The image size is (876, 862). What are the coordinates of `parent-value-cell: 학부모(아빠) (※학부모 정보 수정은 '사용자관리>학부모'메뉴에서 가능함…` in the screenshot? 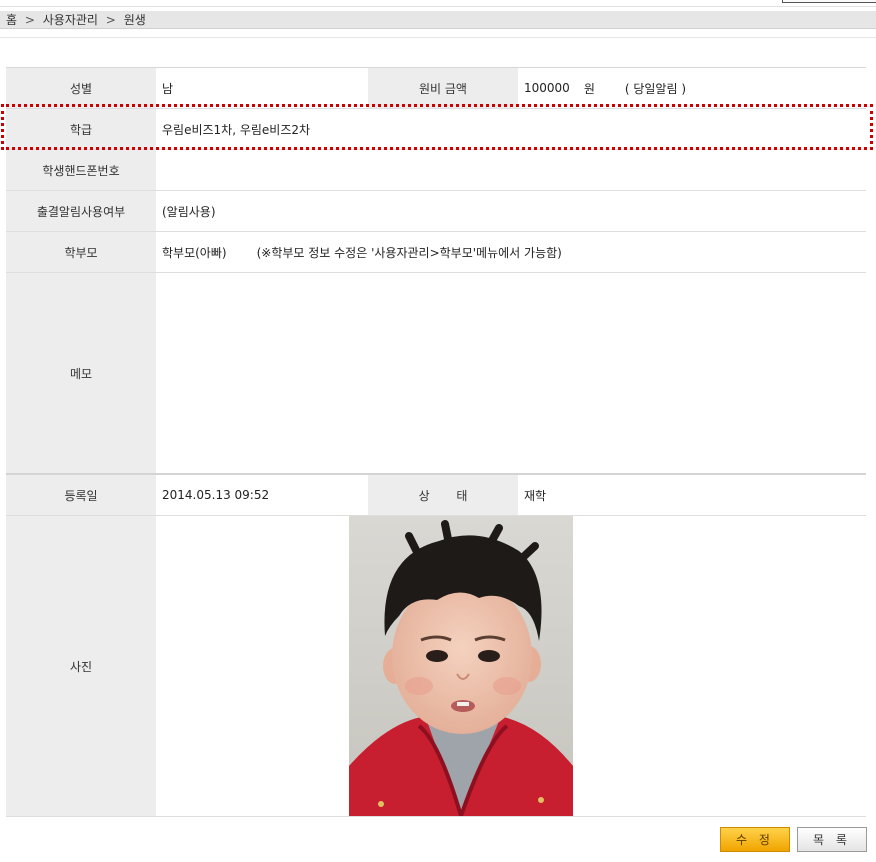 It's located at (511, 252).